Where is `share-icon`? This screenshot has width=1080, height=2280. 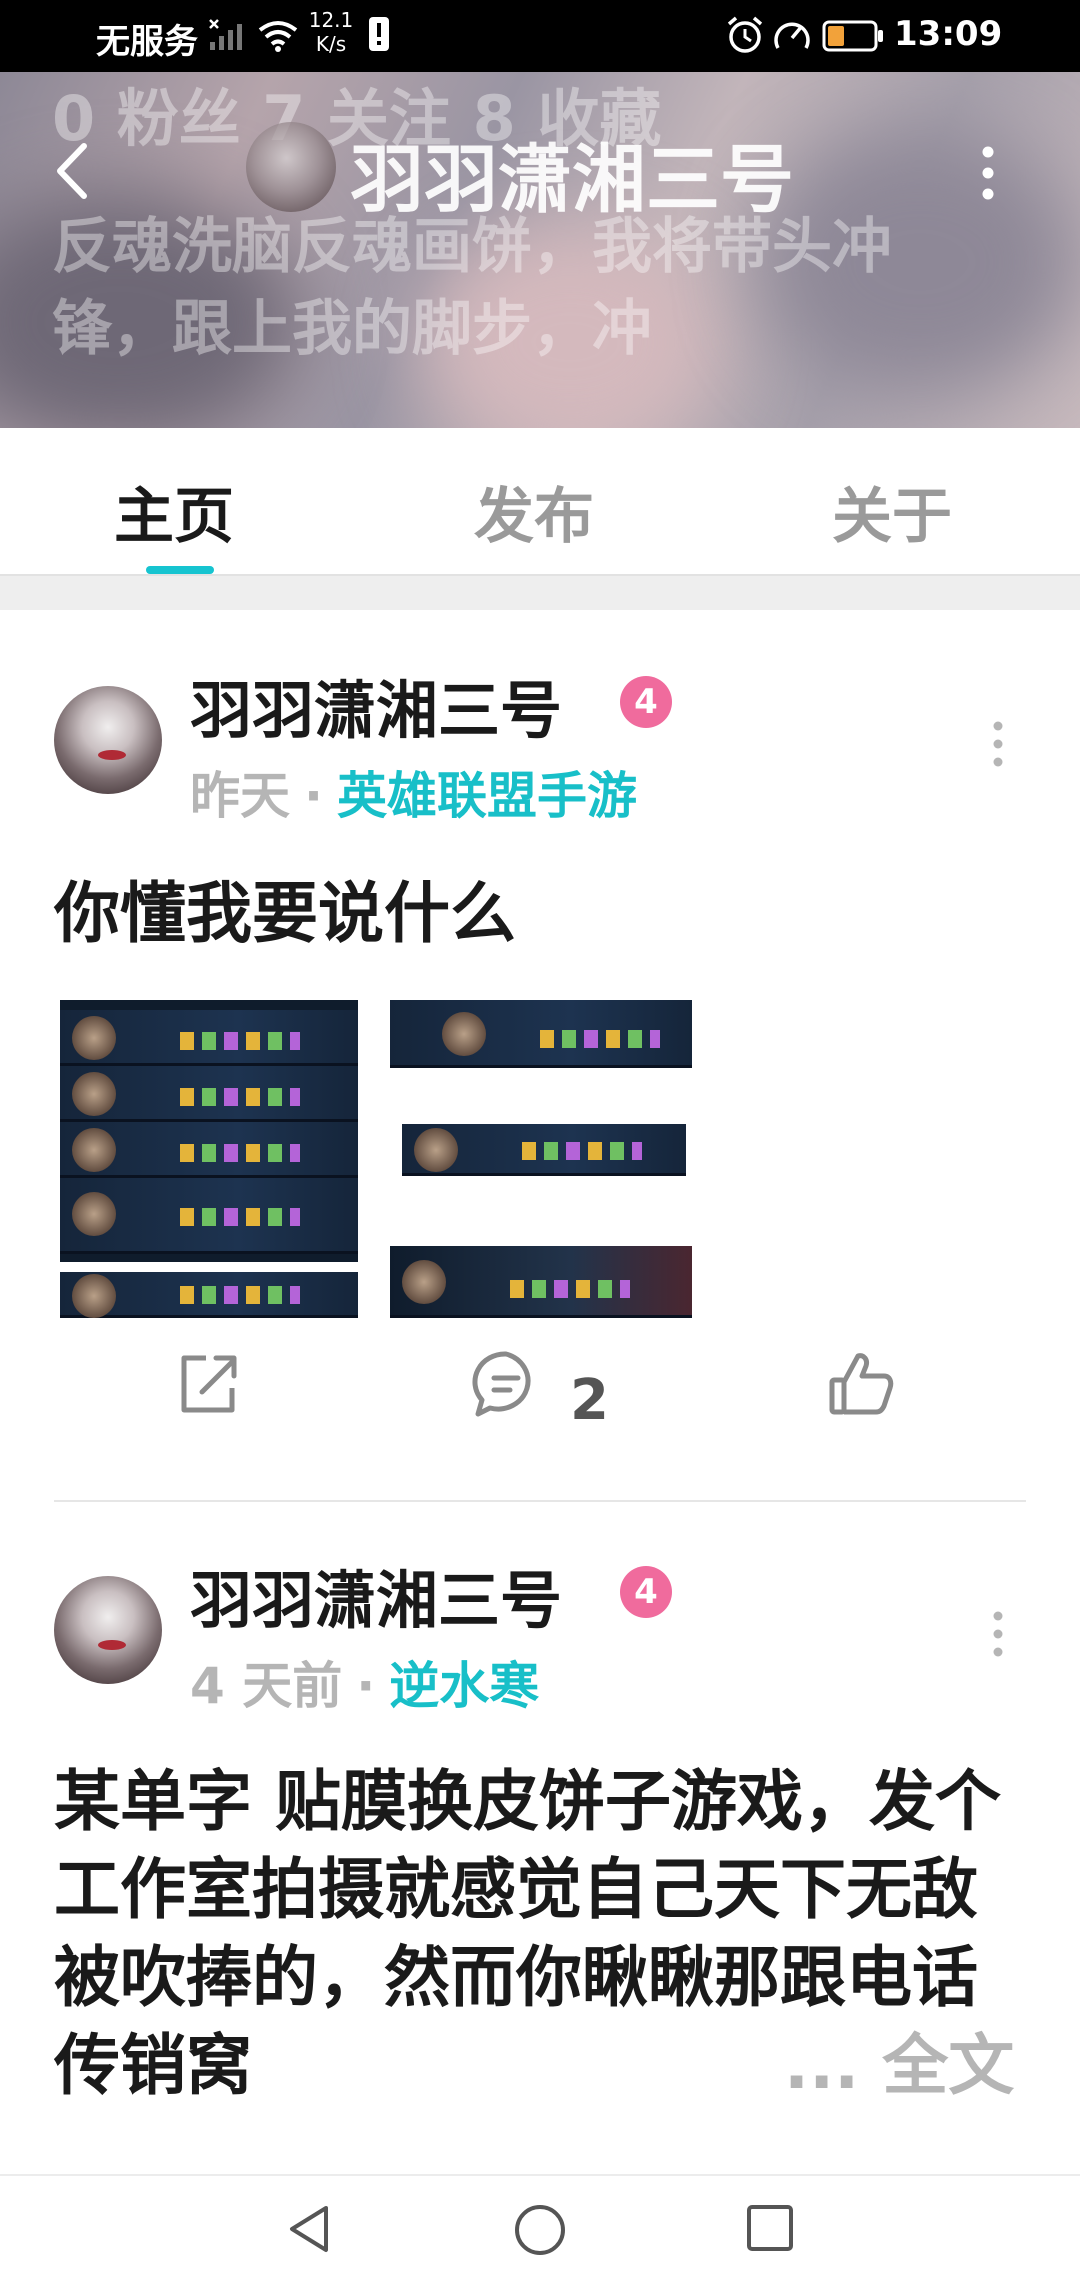 share-icon is located at coordinates (208, 1386).